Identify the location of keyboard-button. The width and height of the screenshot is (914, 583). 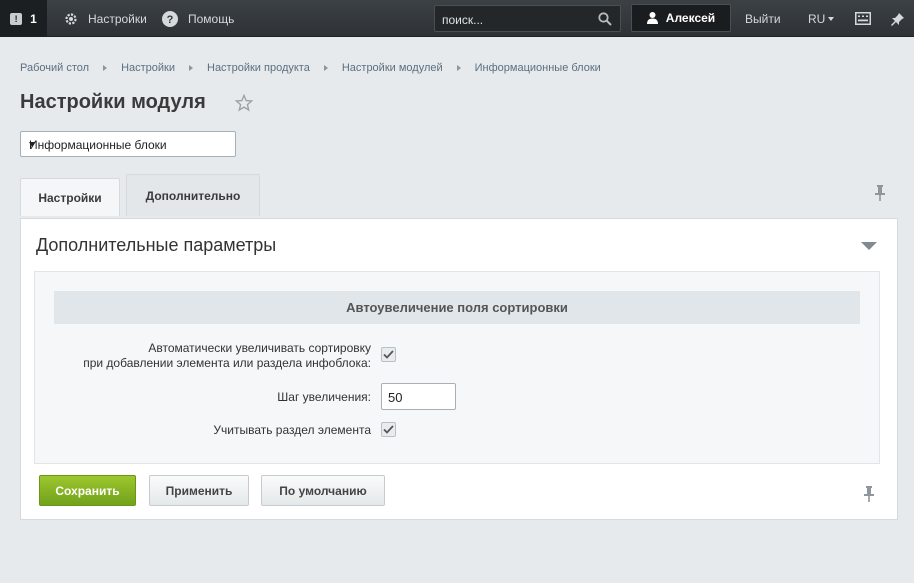
(863, 18).